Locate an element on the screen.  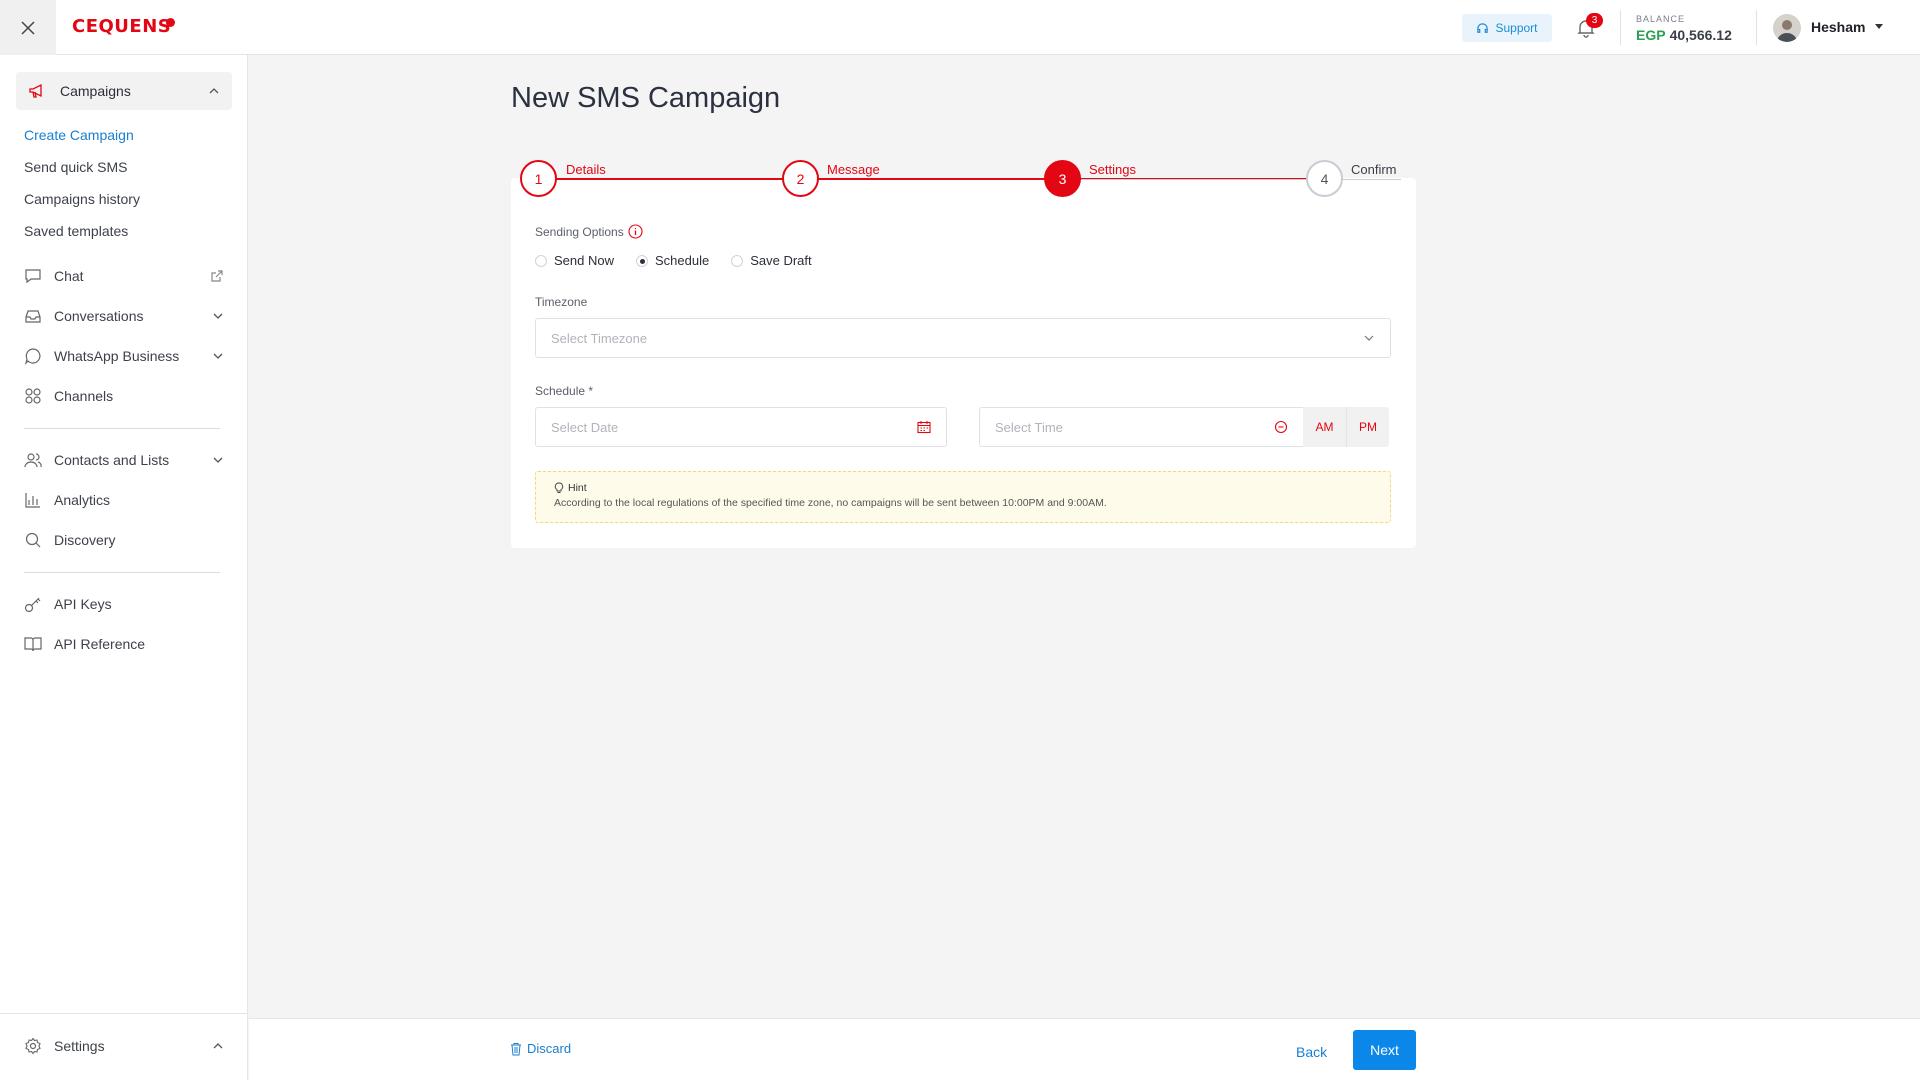
sidebar-item-analytics: Analytics is located at coordinates (124, 500).